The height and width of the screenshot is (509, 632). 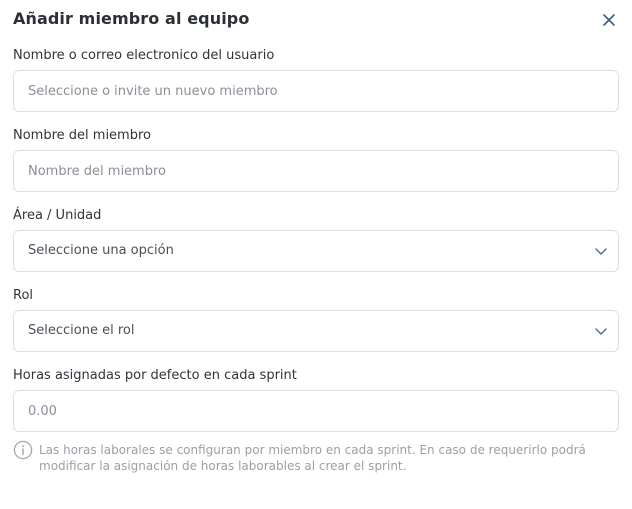 I want to click on dialog-title: Añadir miembro al equipo, so click(x=131, y=18).